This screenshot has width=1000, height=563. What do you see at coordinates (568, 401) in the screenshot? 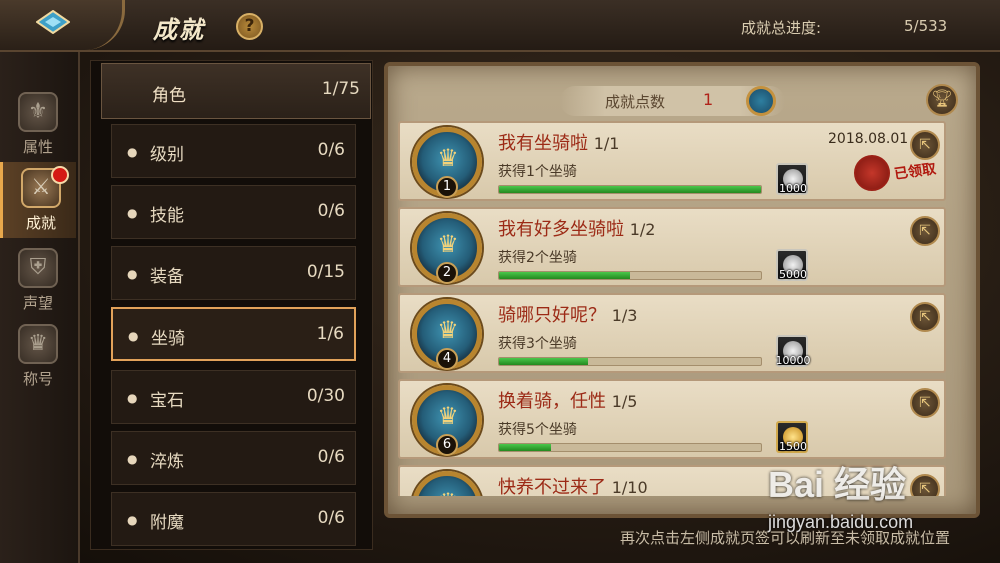
I see `achievement-name: 换着骑，任性 1/5` at bounding box center [568, 401].